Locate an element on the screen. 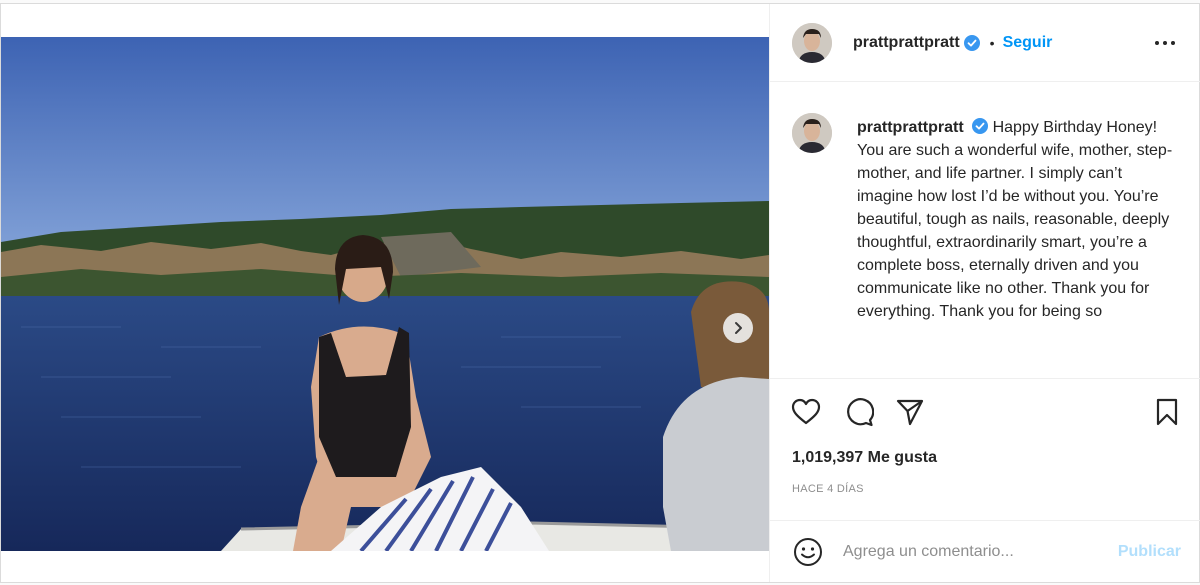 The image size is (1200, 585). publish-button: Publicar is located at coordinates (1149, 552).